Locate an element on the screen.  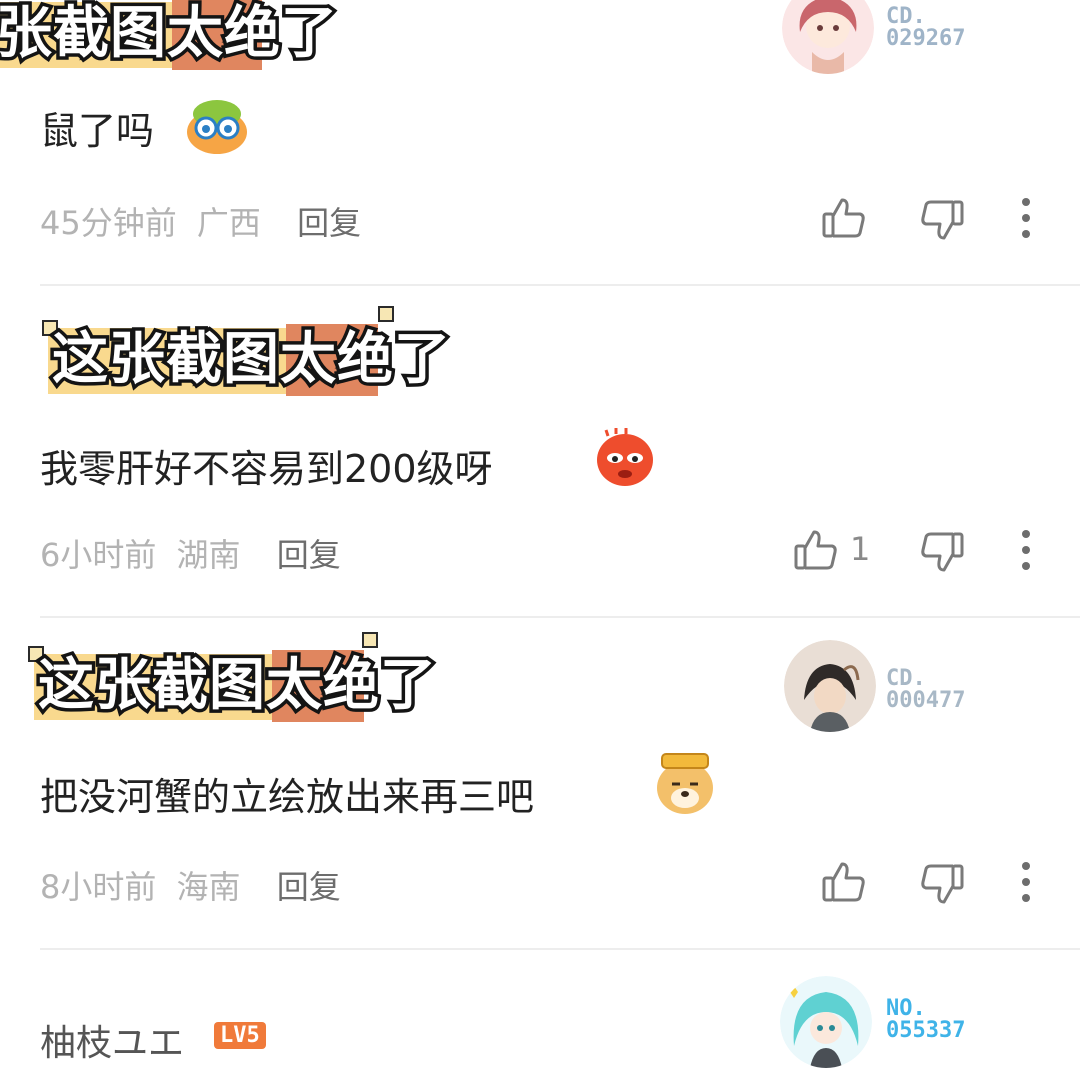
comment-time: 6小时前 is located at coordinates (98, 555).